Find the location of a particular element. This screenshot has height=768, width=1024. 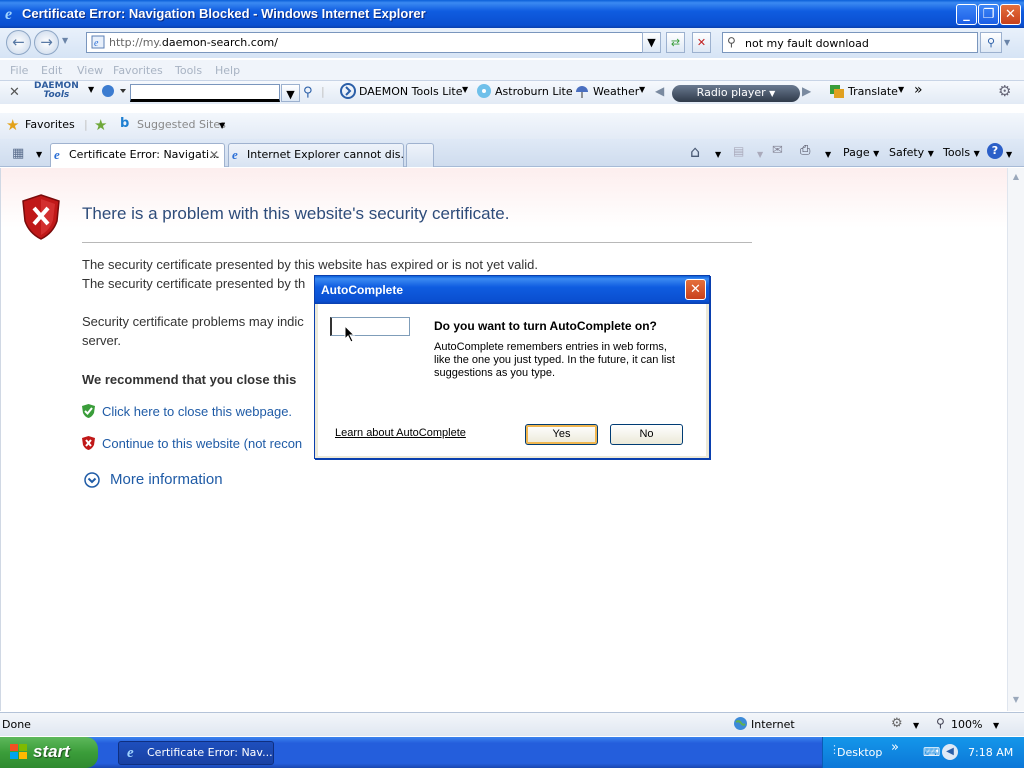

menu-help: Help is located at coordinates (227, 70).